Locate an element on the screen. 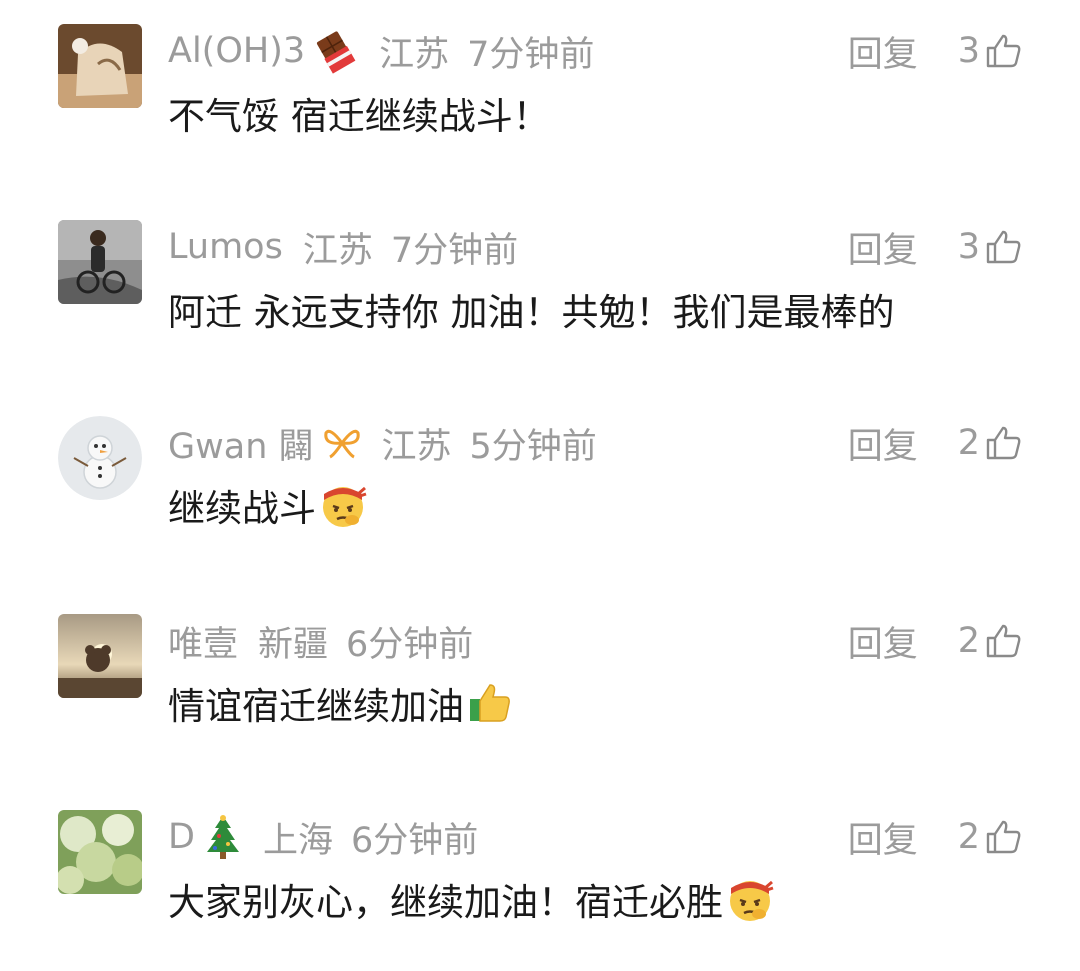 The height and width of the screenshot is (971, 1080). comment-text-row: 情谊宿迁继续加油 is located at coordinates (341, 703).